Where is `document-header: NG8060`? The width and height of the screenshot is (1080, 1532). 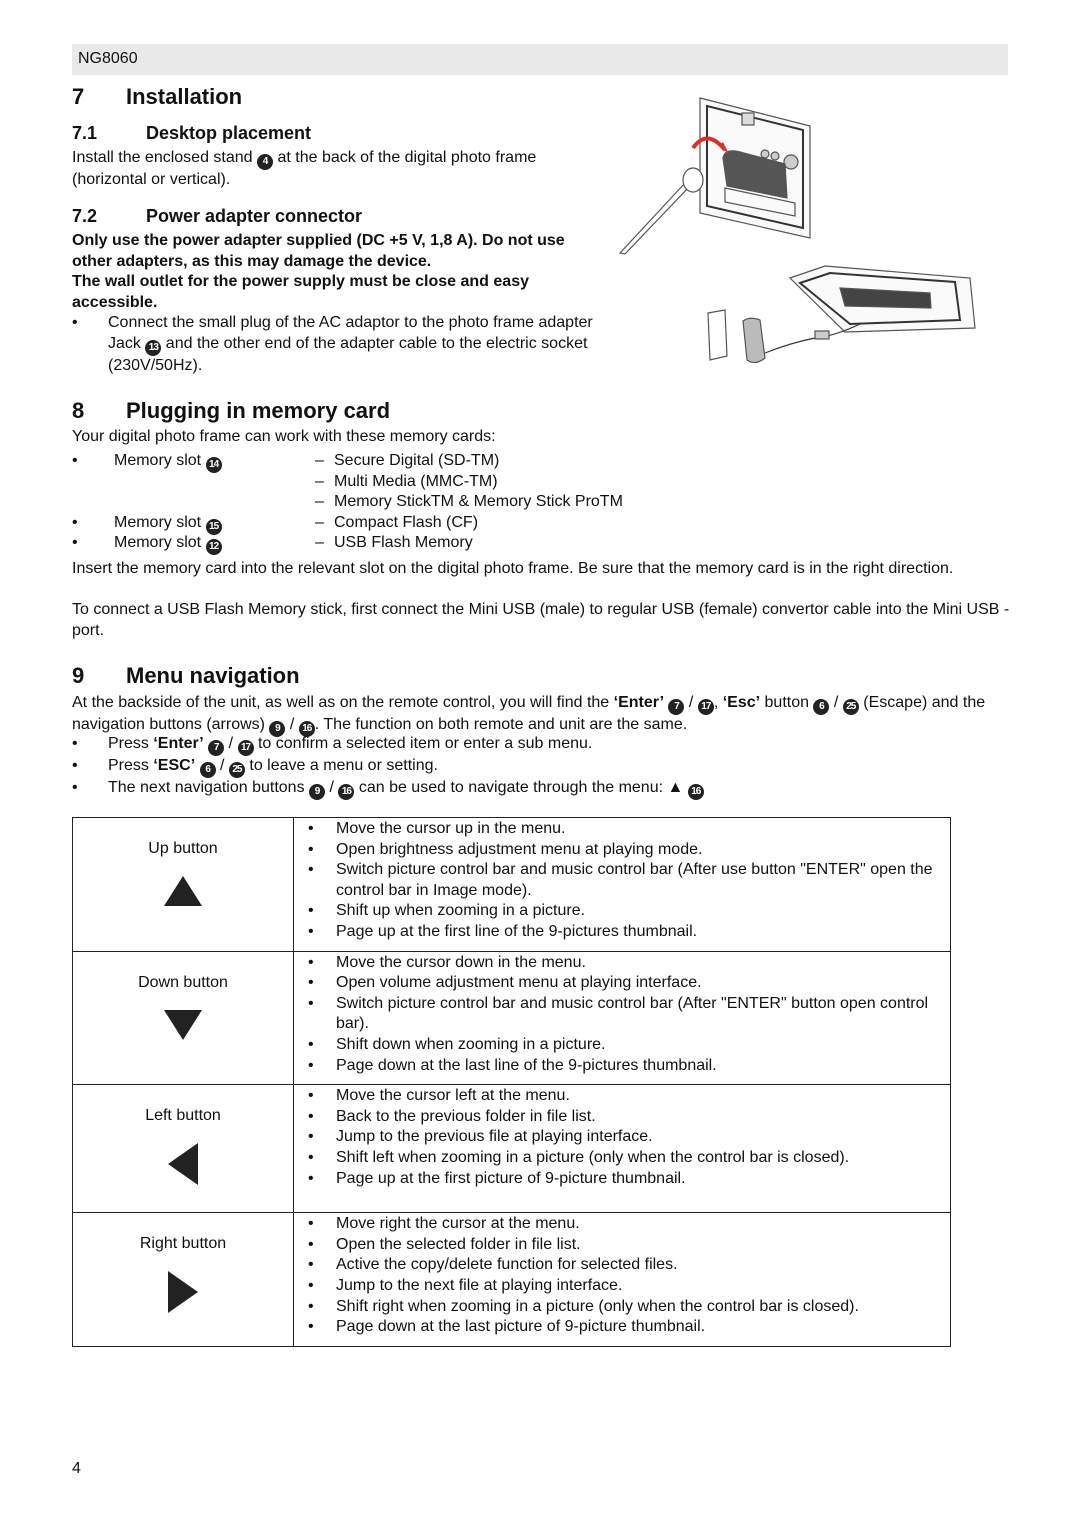 document-header: NG8060 is located at coordinates (540, 59).